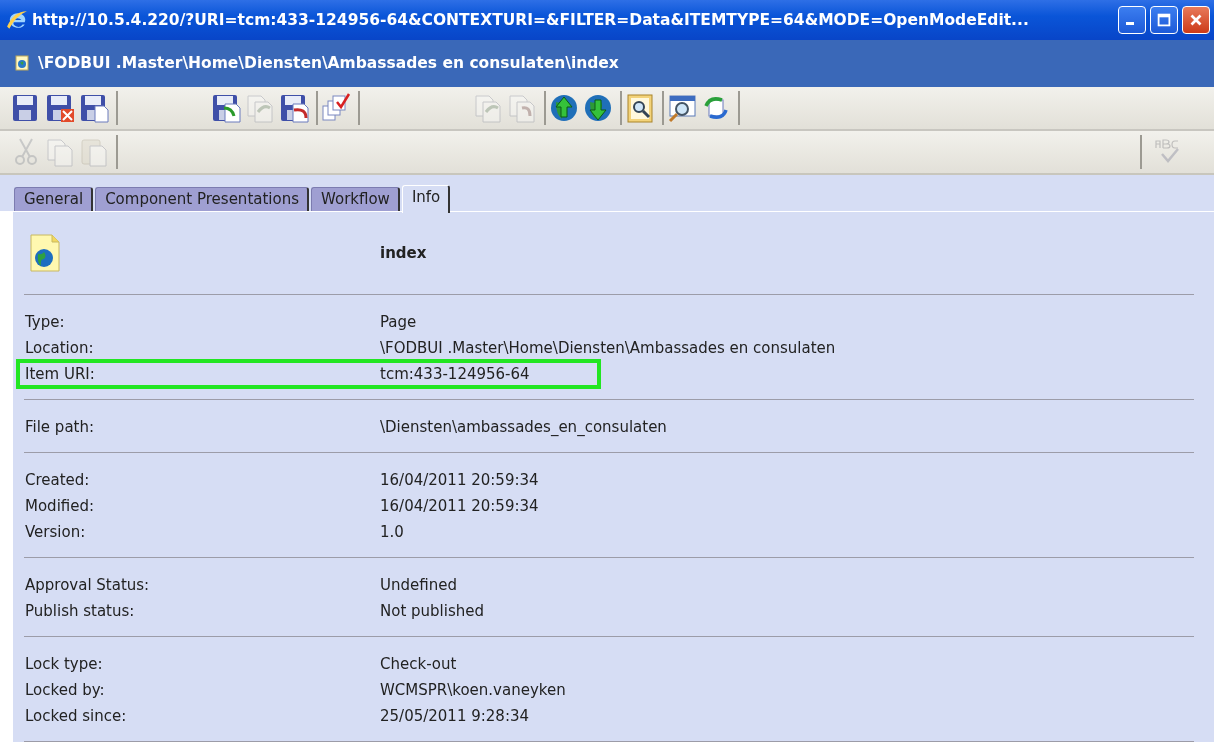 This screenshot has width=1214, height=742. What do you see at coordinates (60, 374) in the screenshot?
I see `field-label: Item URI:` at bounding box center [60, 374].